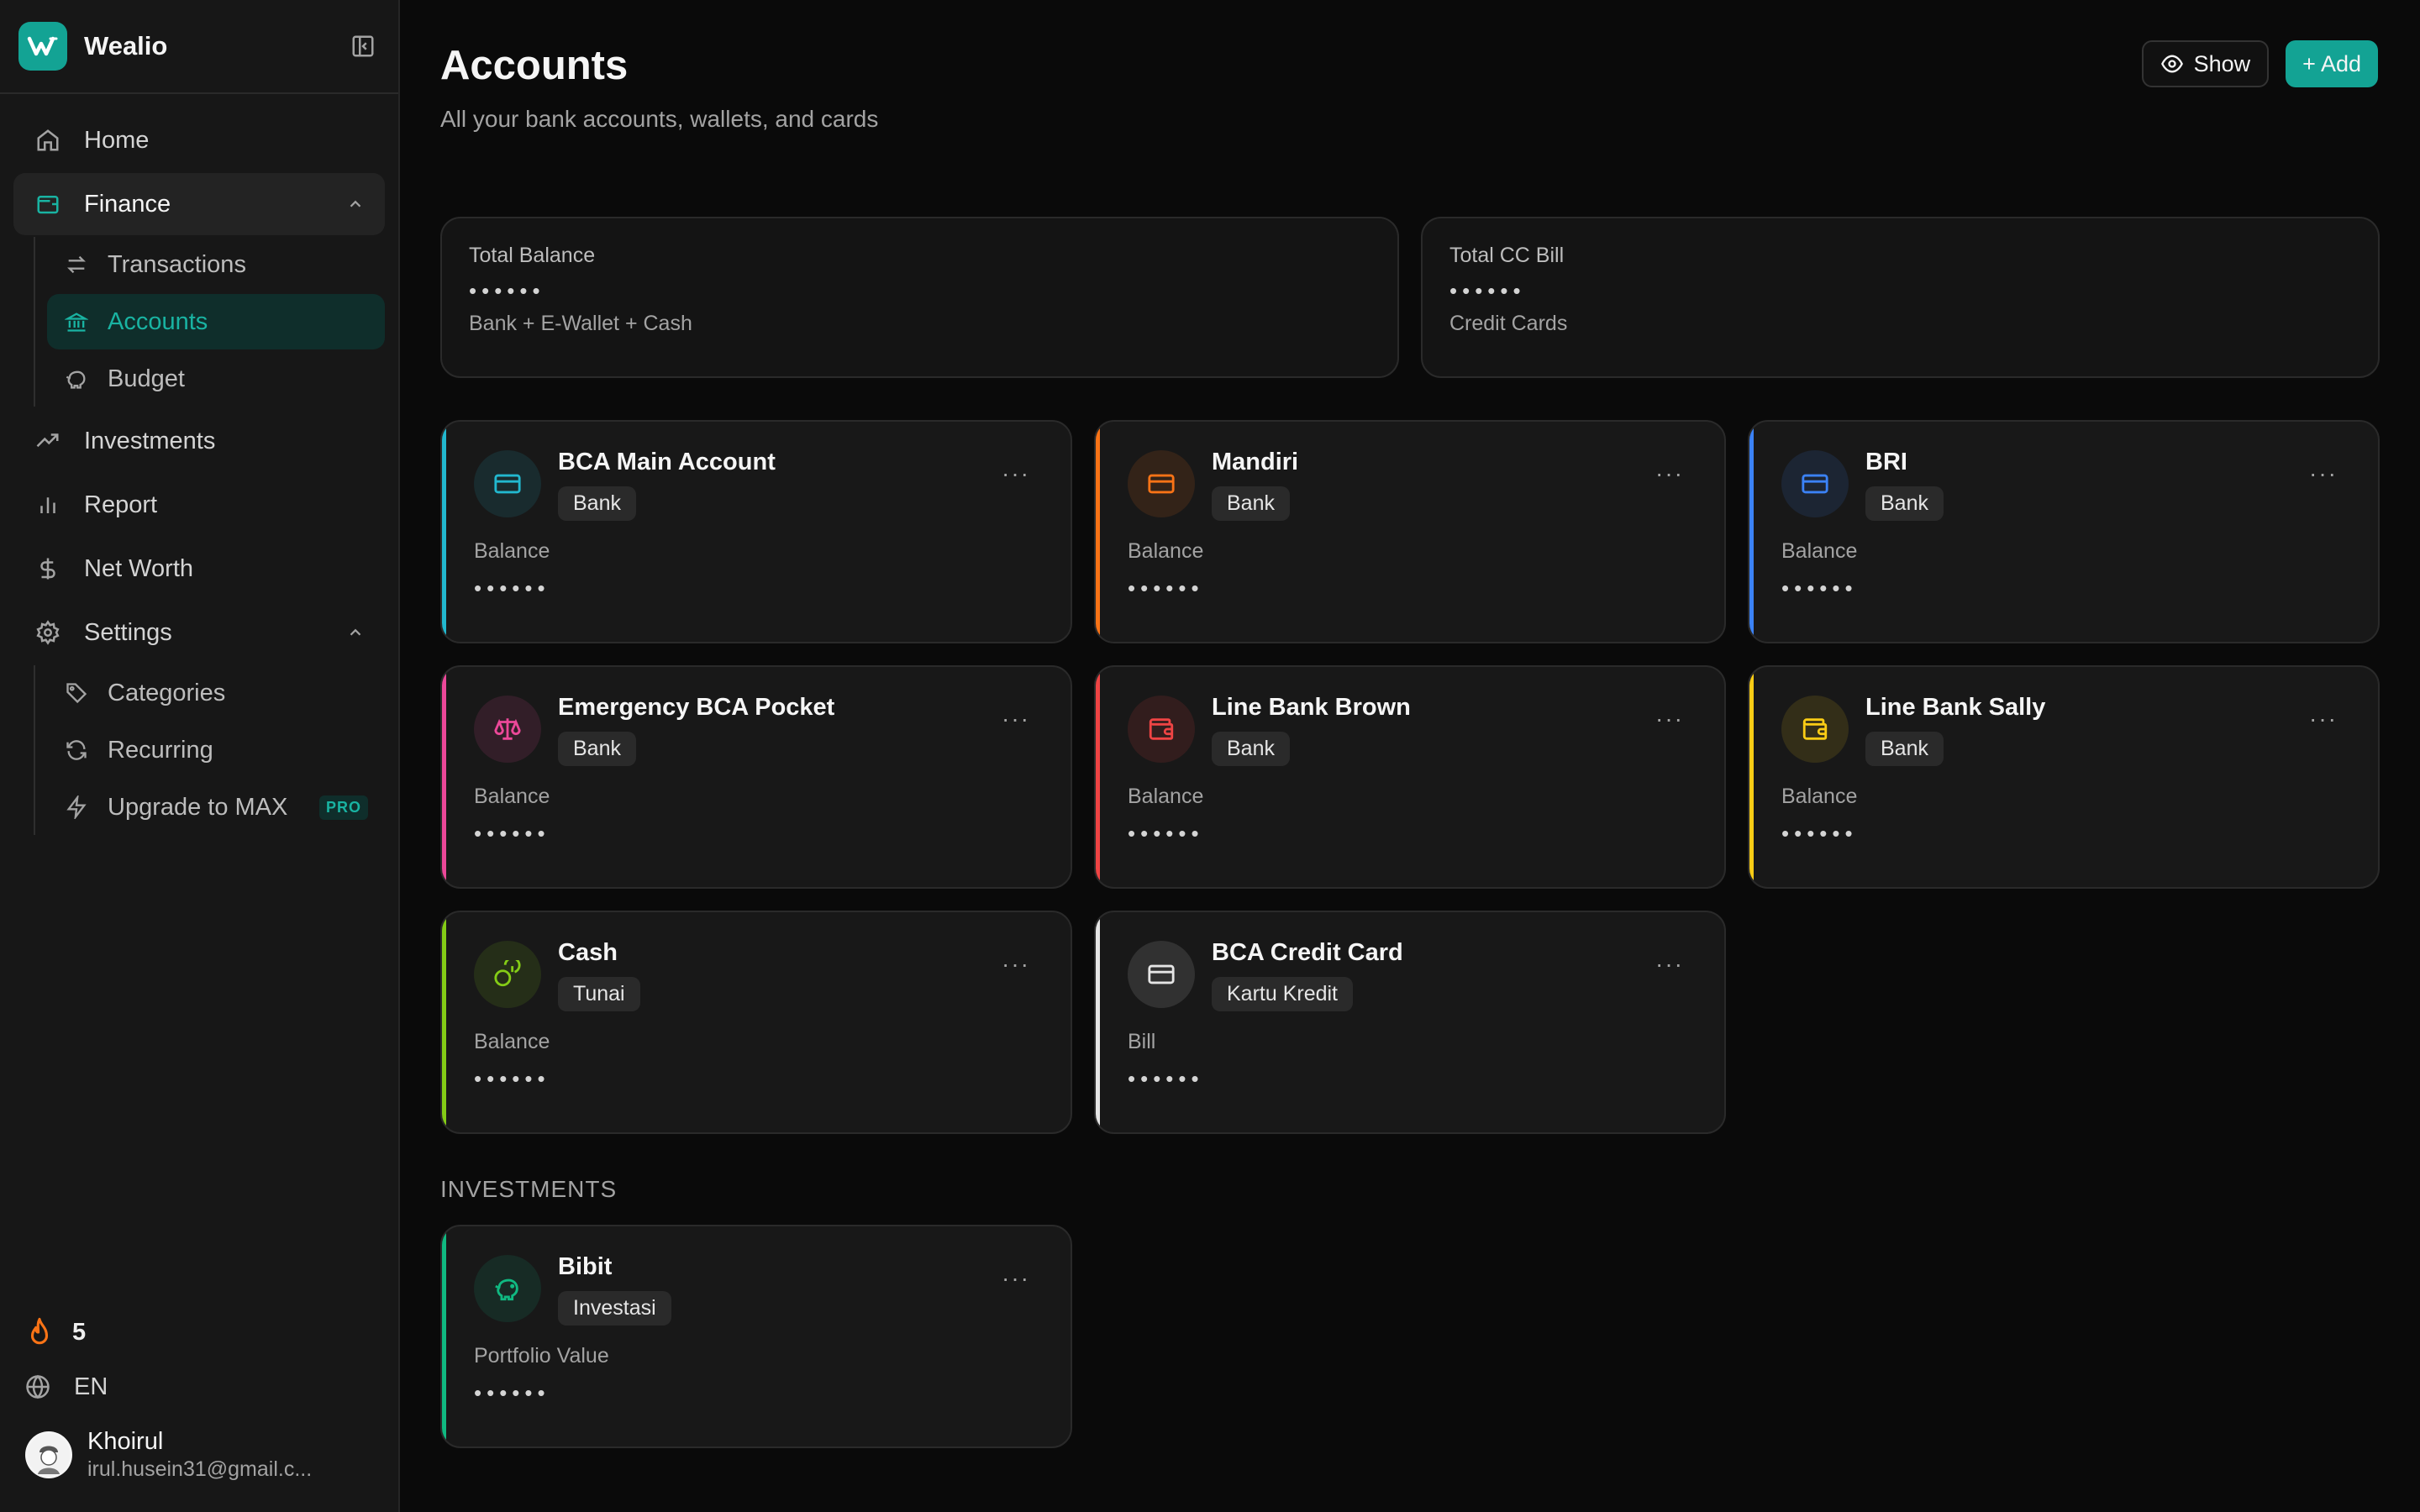 This screenshot has height=1512, width=2420. What do you see at coordinates (216, 807) in the screenshot?
I see `sidebar-item-upgrade: Upgrade to MAX PRO` at bounding box center [216, 807].